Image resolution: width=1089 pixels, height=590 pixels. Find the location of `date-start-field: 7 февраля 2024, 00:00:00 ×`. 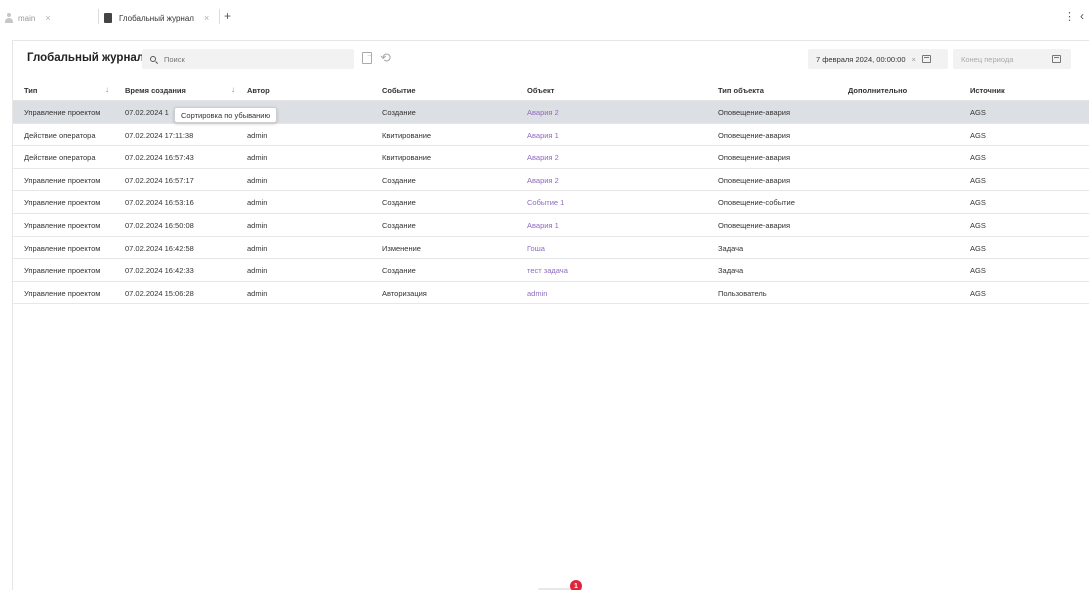

date-start-field: 7 февраля 2024, 00:00:00 × is located at coordinates (878, 59).